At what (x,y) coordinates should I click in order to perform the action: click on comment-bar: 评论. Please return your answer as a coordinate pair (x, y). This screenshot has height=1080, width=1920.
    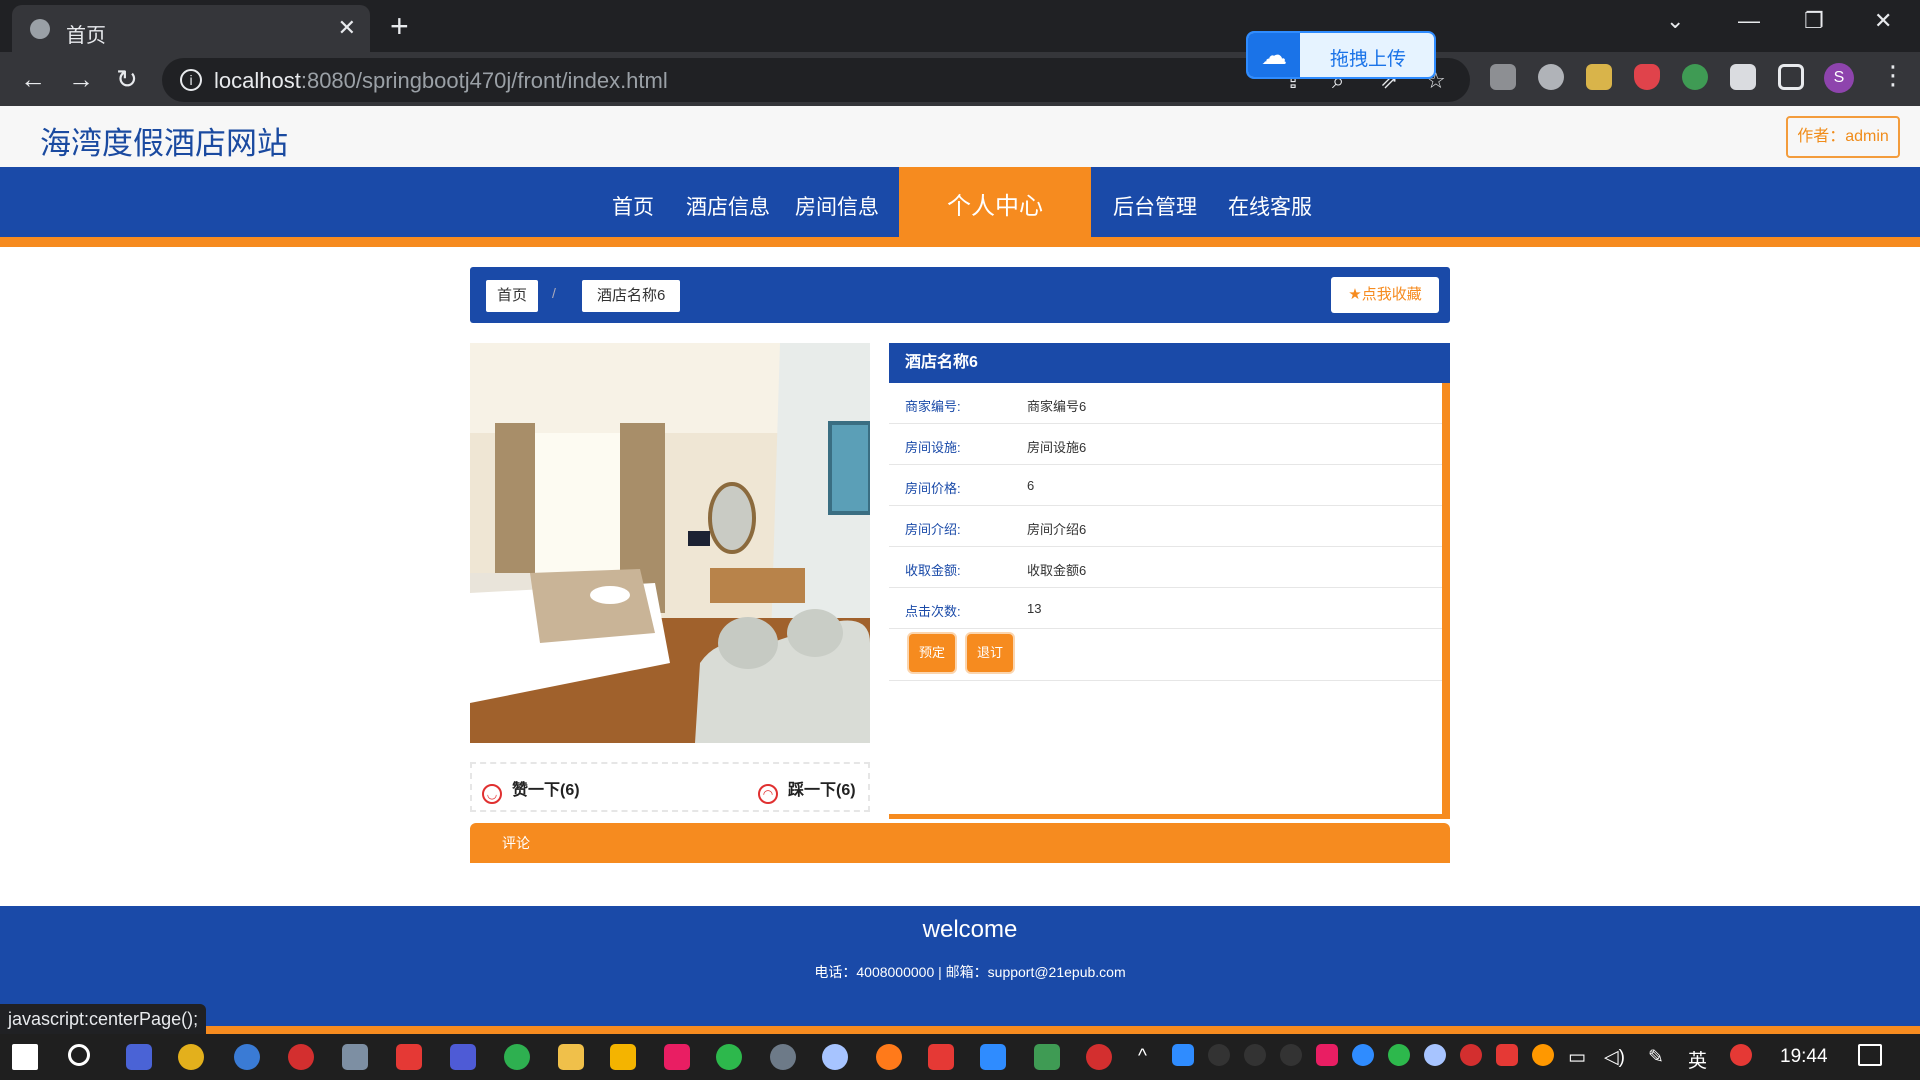
    Looking at the image, I should click on (960, 843).